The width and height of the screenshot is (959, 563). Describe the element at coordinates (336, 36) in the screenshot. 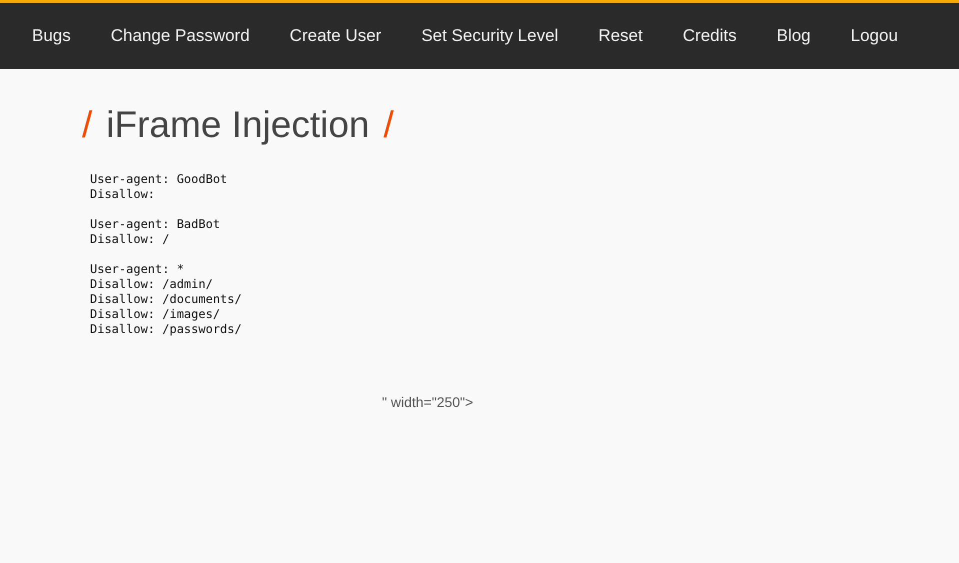

I see `menu-link: Create User` at that location.